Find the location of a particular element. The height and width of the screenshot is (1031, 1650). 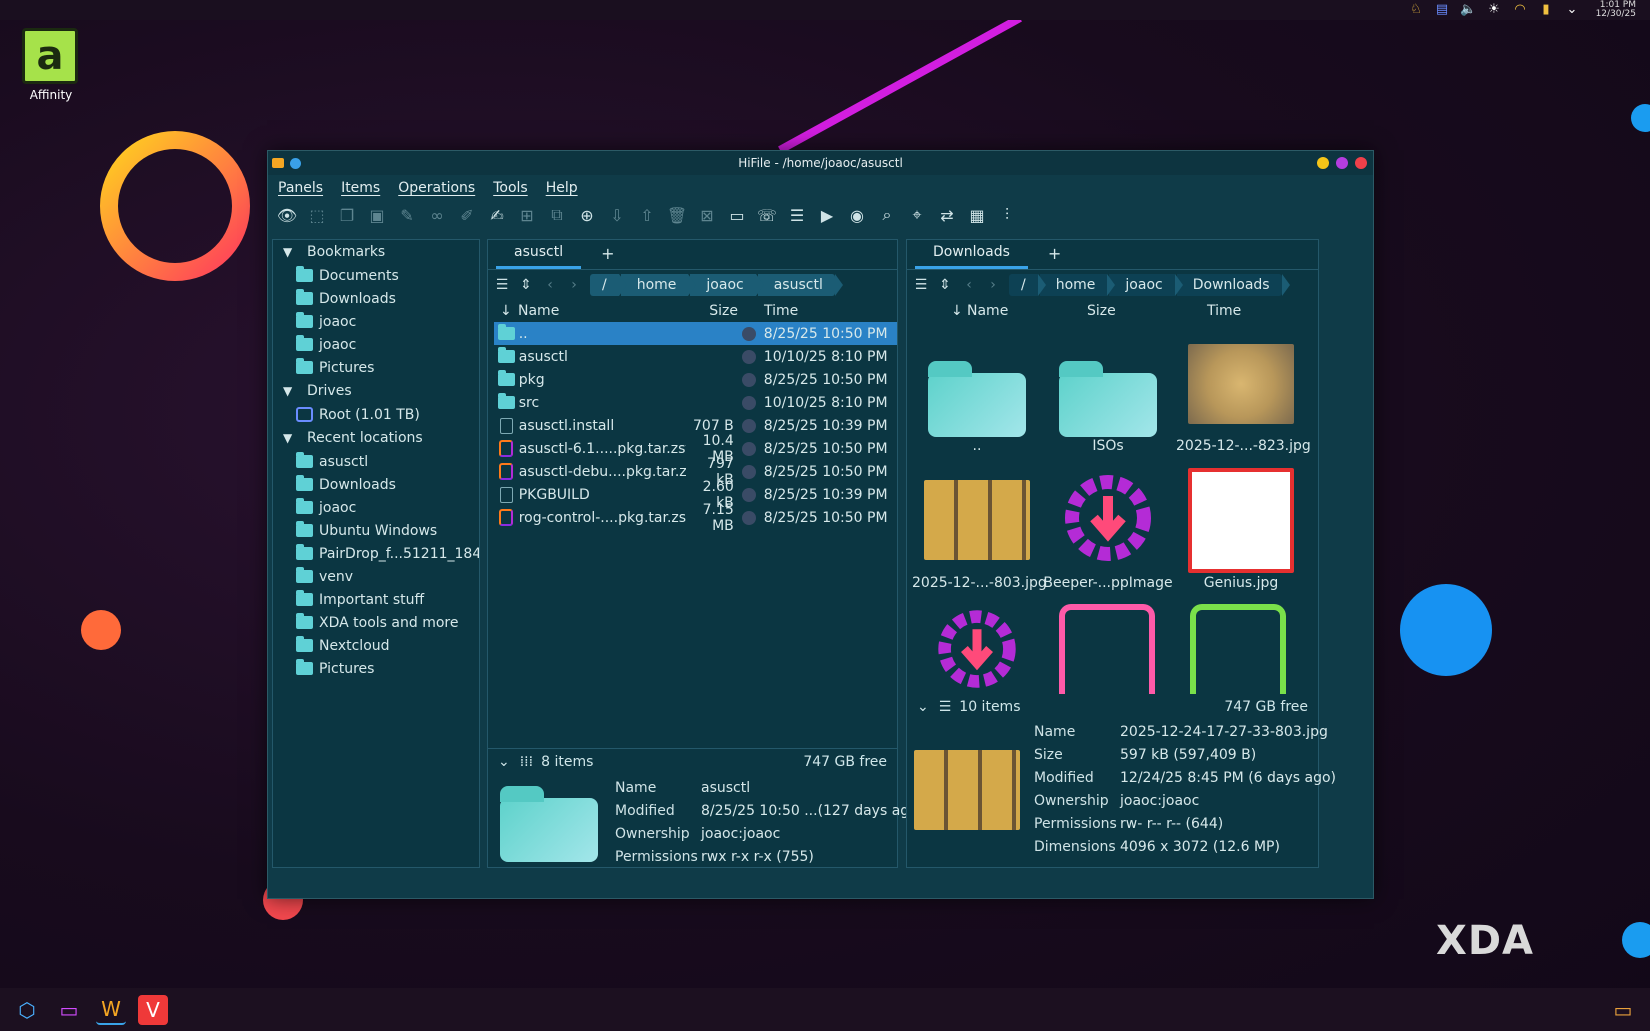

bookmark-downloads: Downloads is located at coordinates (376, 298).